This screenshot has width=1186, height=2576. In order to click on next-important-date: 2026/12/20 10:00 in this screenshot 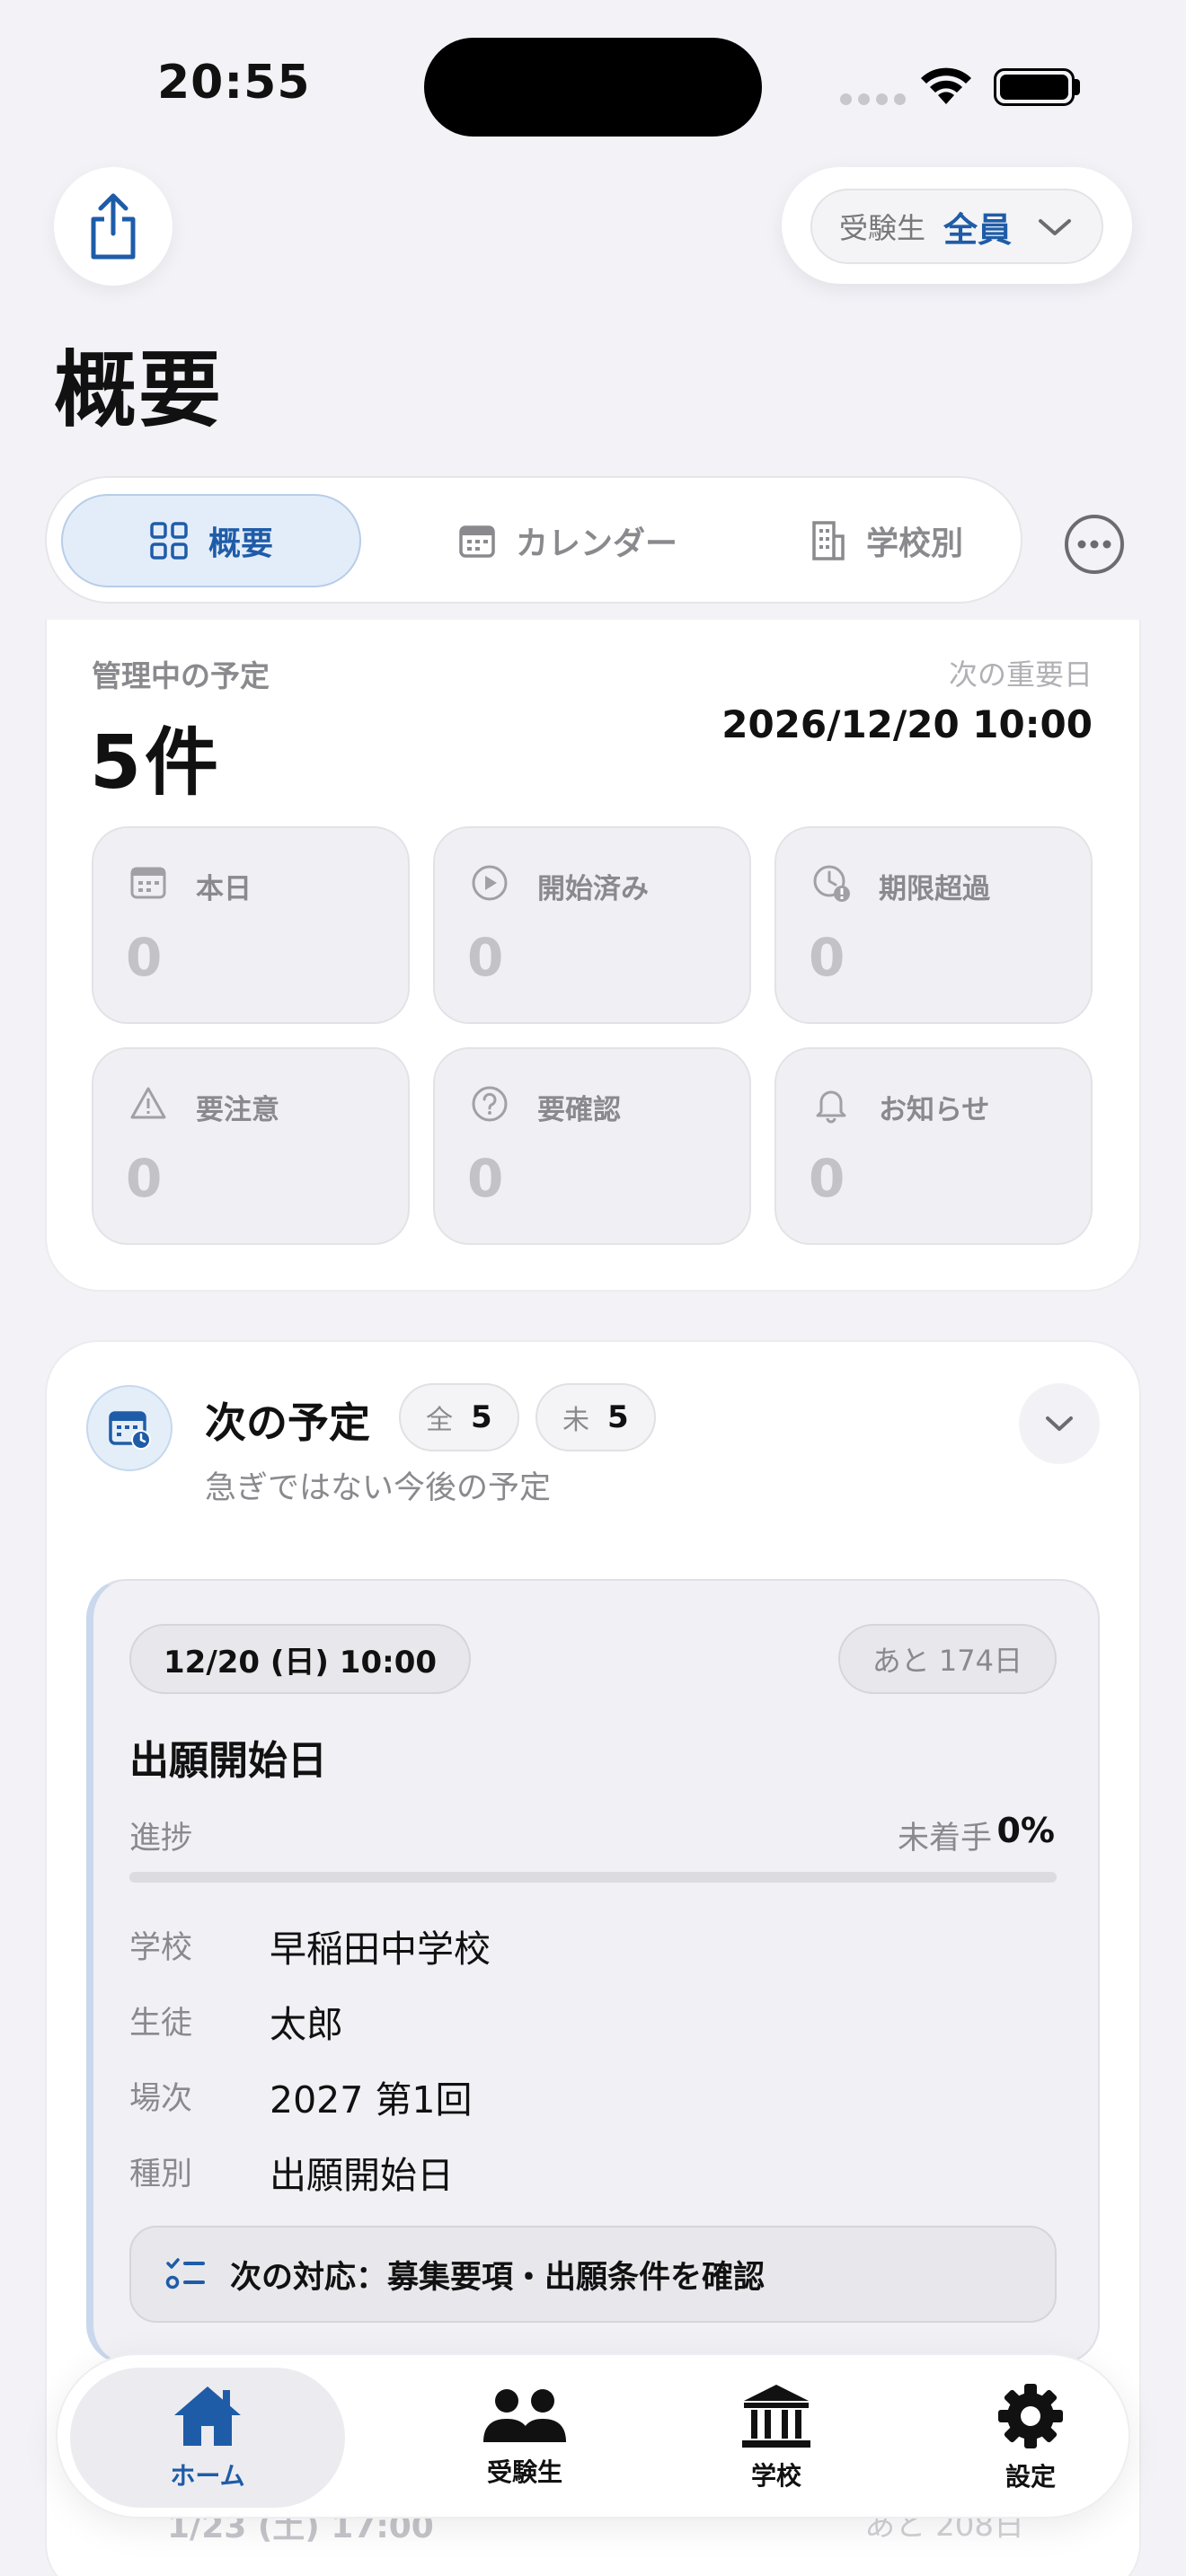, I will do `click(907, 724)`.